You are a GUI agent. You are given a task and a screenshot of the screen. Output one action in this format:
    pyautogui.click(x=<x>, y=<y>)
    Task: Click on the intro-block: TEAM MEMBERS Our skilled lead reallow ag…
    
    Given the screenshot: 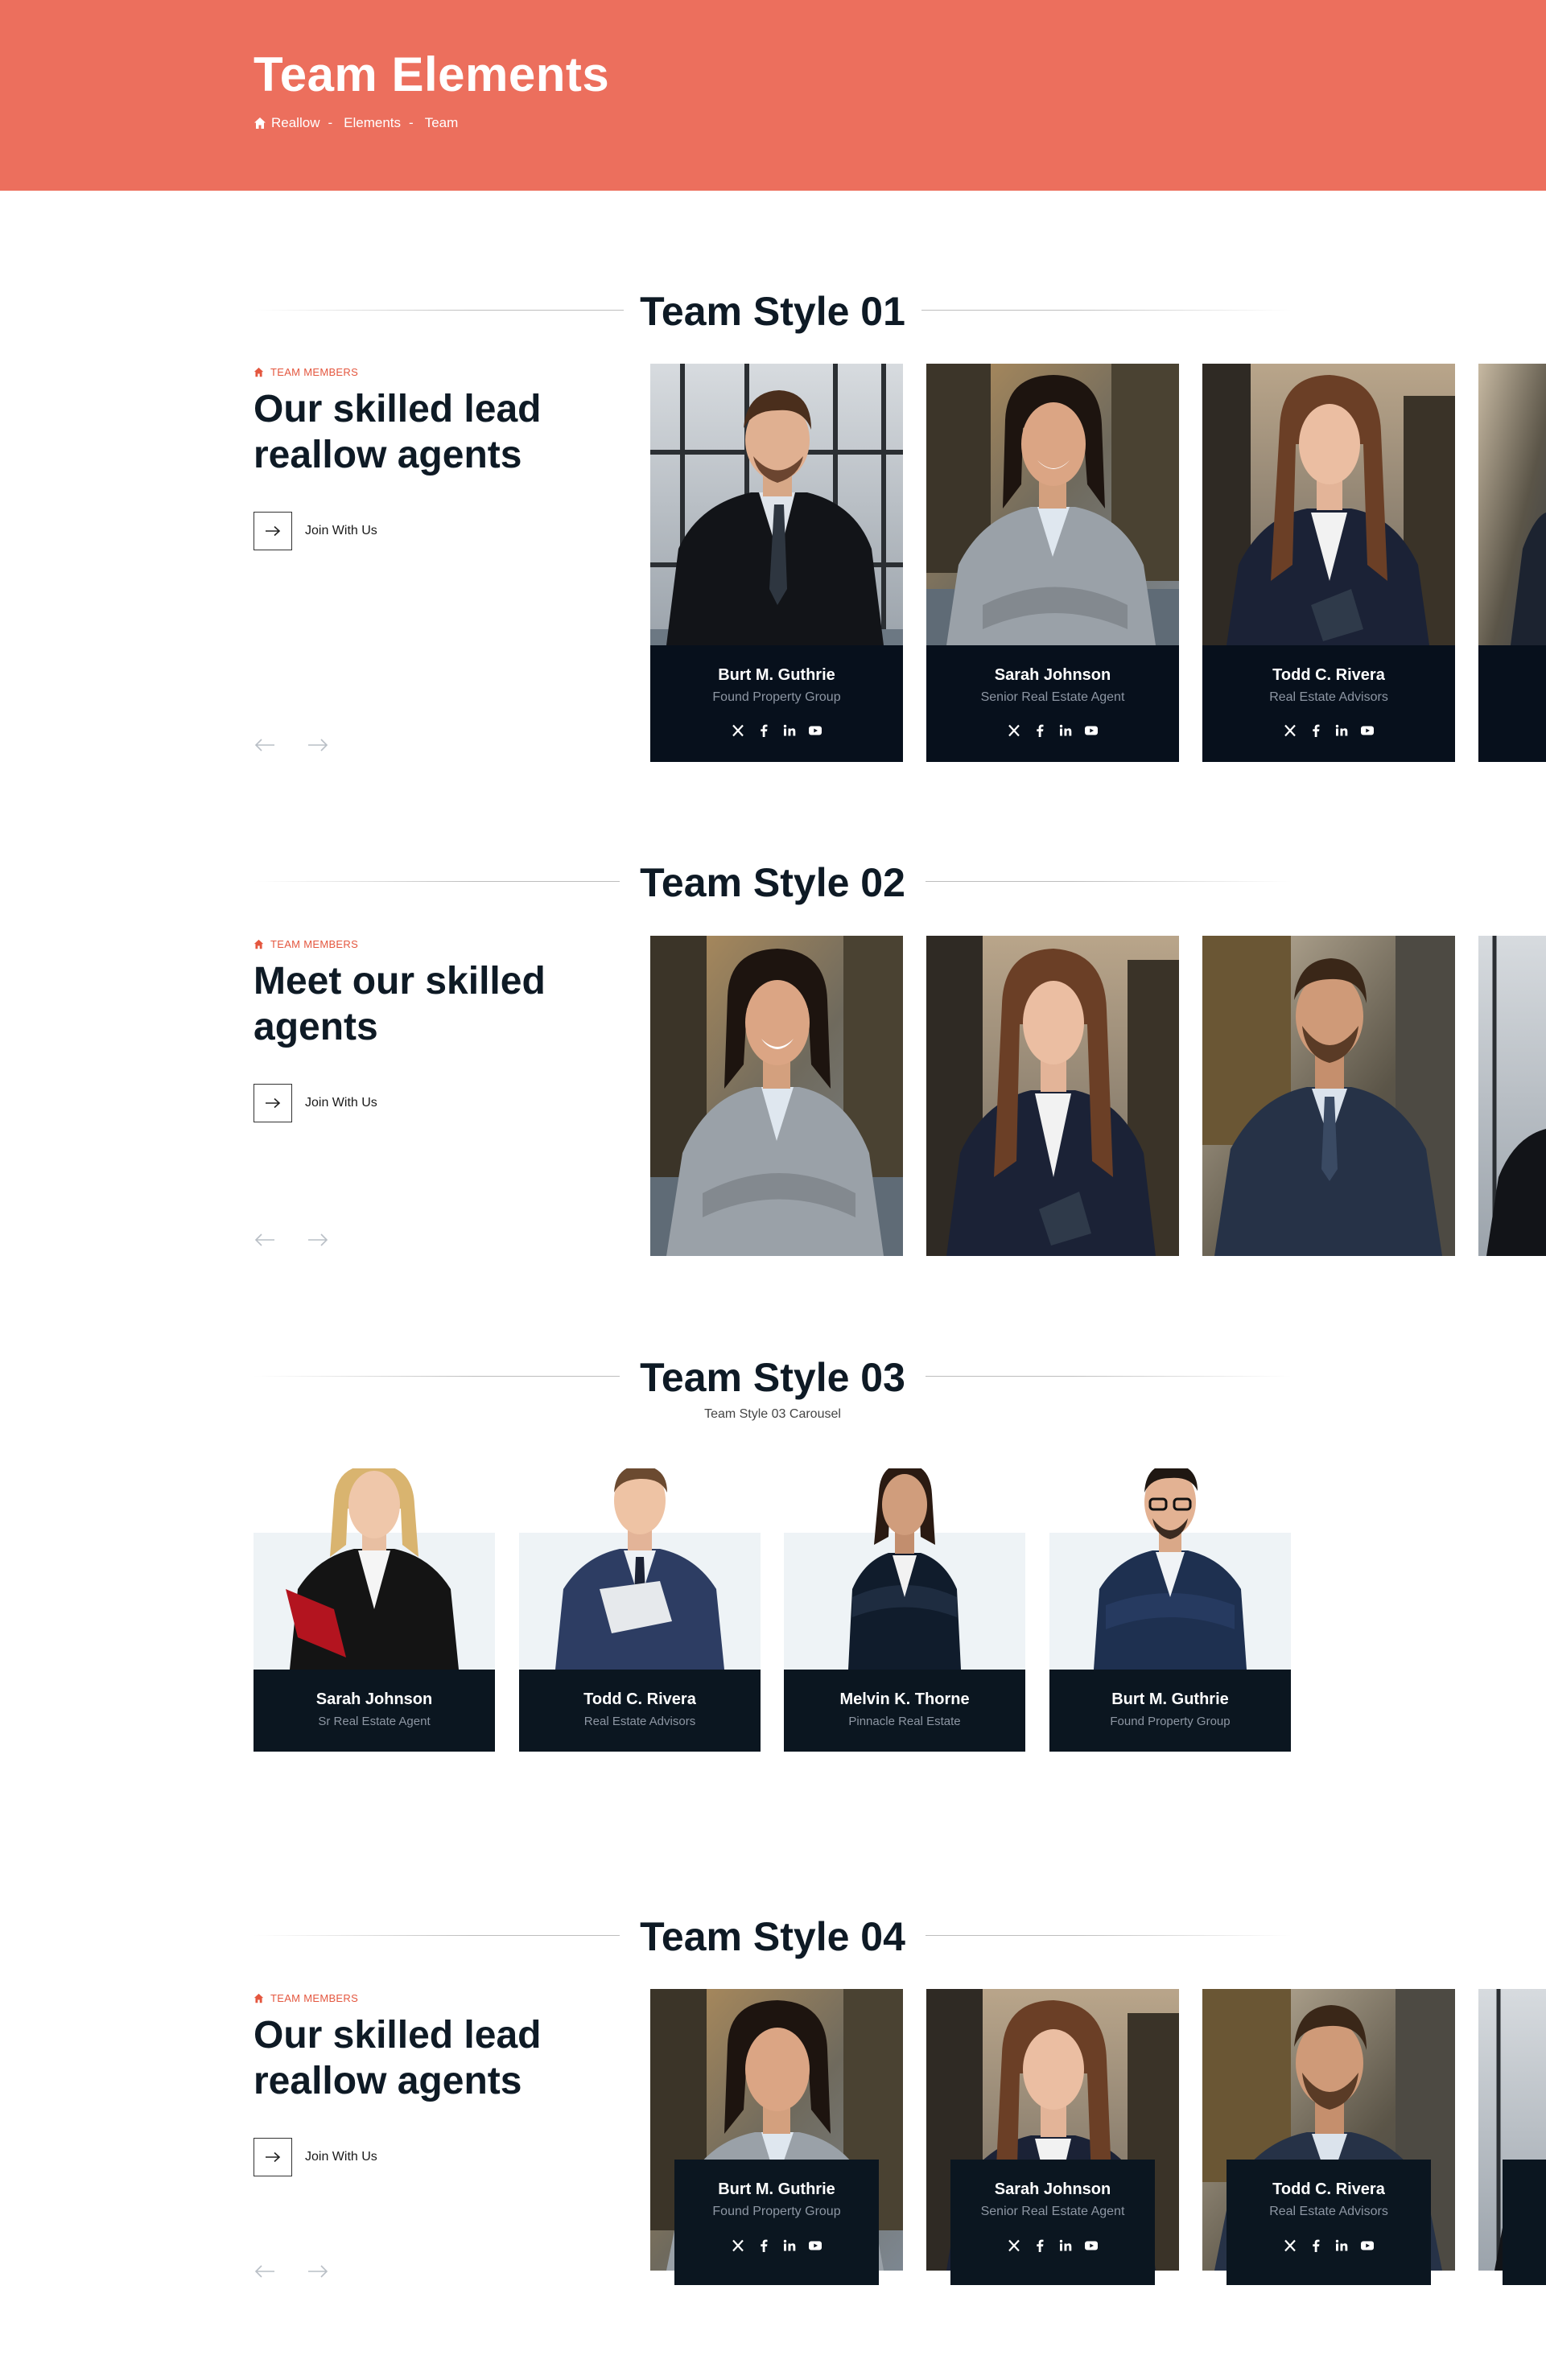 What is the action you would take?
    pyautogui.click(x=427, y=2084)
    